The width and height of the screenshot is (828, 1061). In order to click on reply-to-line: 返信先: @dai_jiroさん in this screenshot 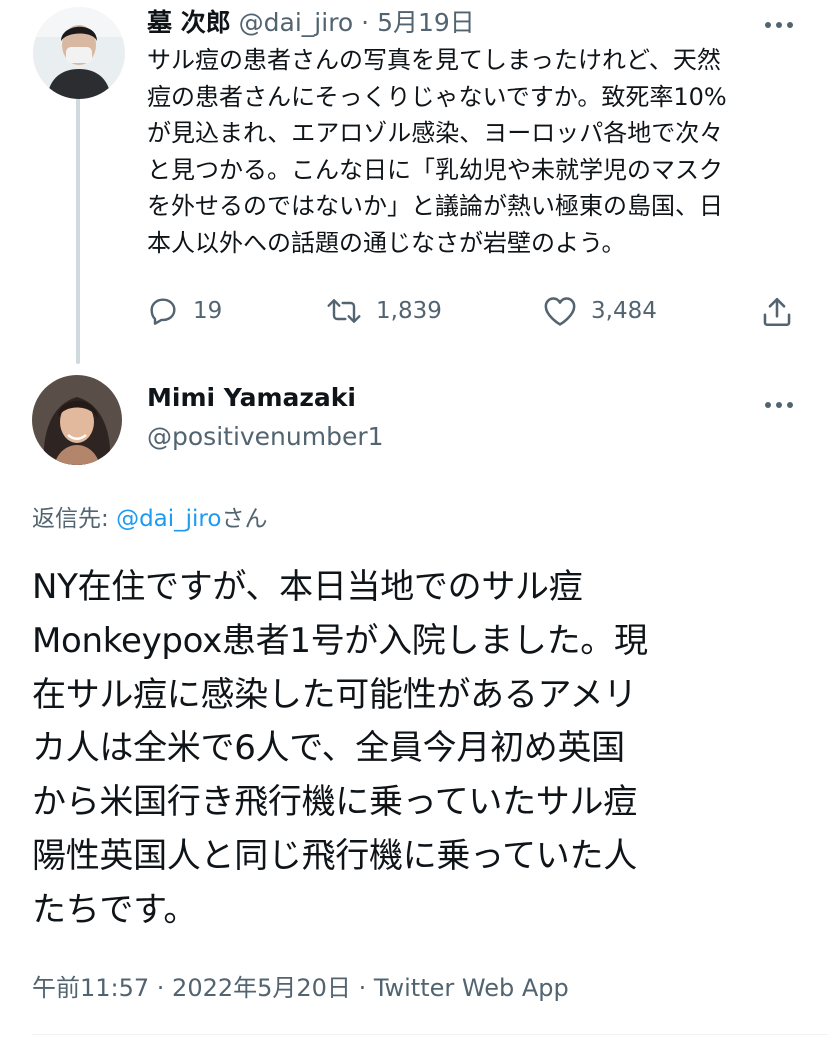, I will do `click(149, 519)`.